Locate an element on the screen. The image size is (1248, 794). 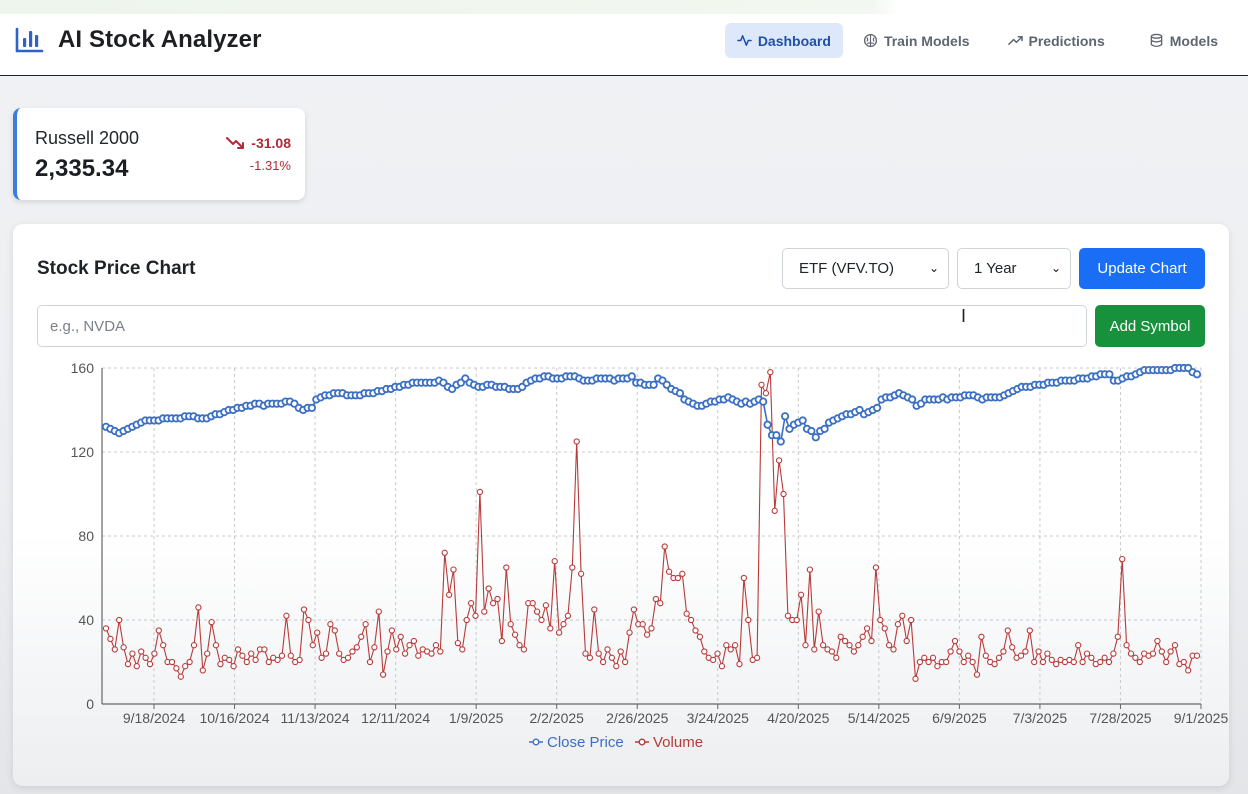
trending-up-icon is located at coordinates (1015, 40).